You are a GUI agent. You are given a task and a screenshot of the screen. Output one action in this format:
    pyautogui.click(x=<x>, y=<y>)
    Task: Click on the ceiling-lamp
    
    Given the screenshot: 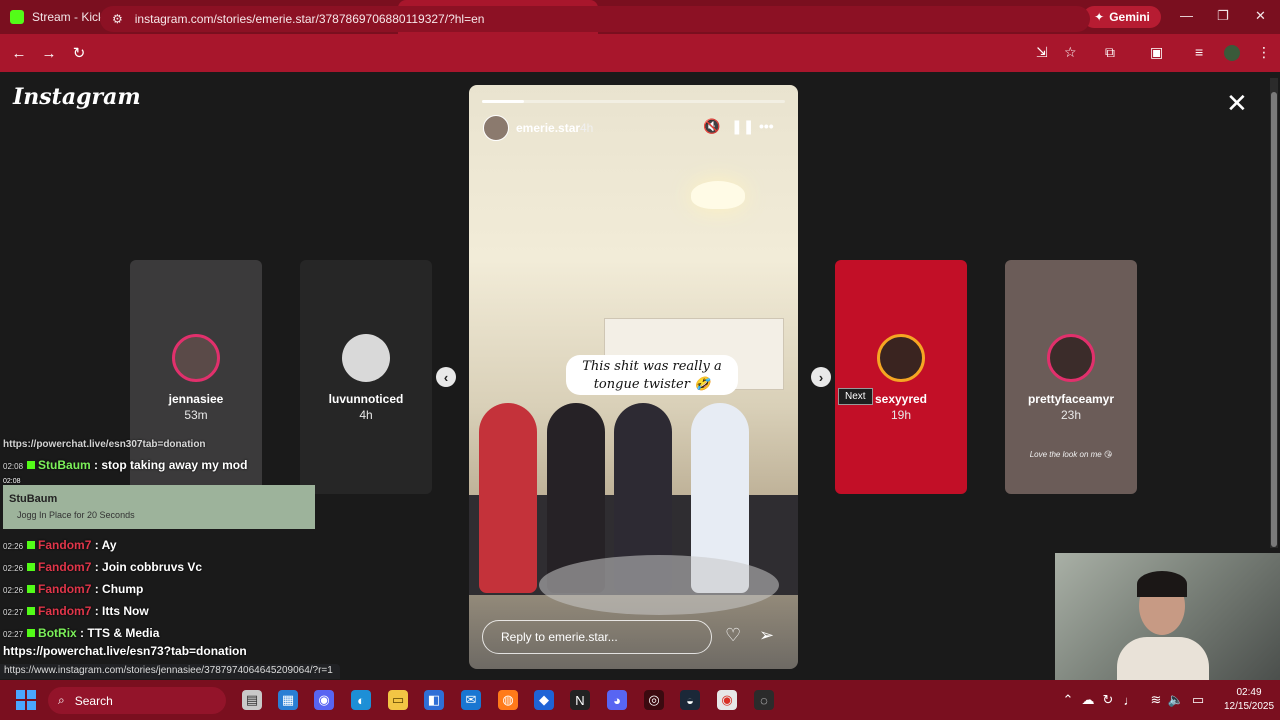 What is the action you would take?
    pyautogui.click(x=718, y=195)
    